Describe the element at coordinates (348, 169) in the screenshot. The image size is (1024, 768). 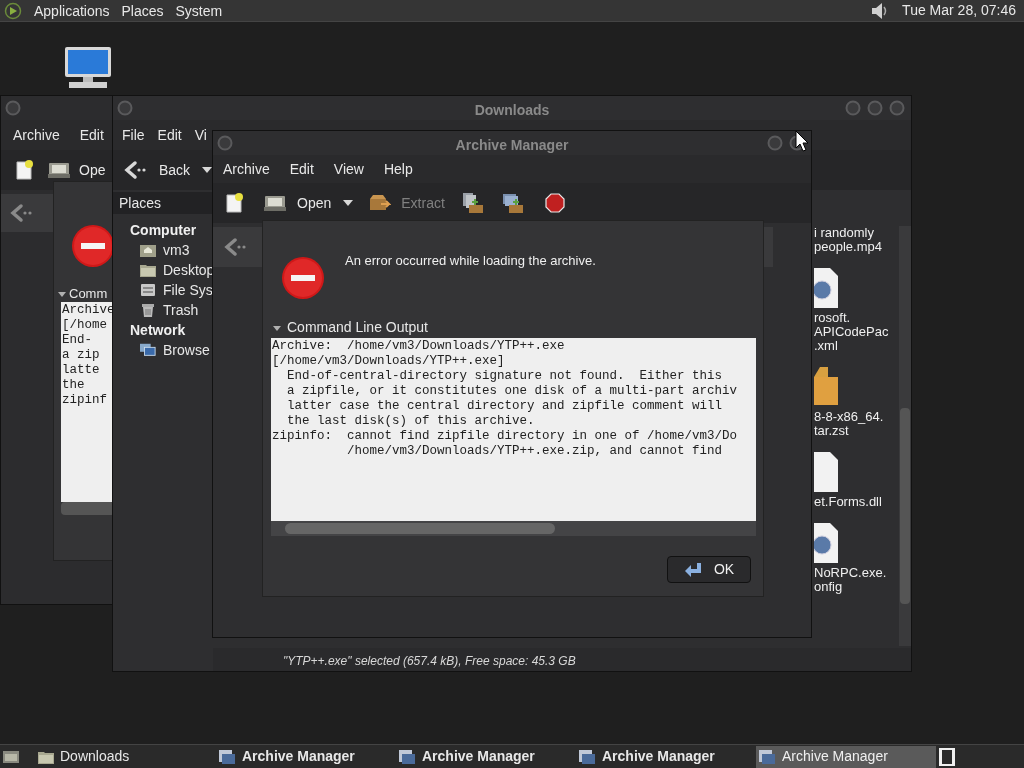
I see `menu-item: View` at that location.